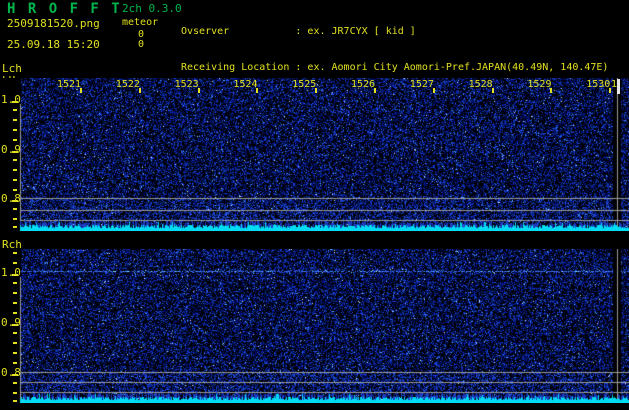 The height and width of the screenshot is (410, 629). Describe the element at coordinates (298, 31) in the screenshot. I see `observer-line: Ovserver : ex. JR7CYX [ kid ]` at that location.